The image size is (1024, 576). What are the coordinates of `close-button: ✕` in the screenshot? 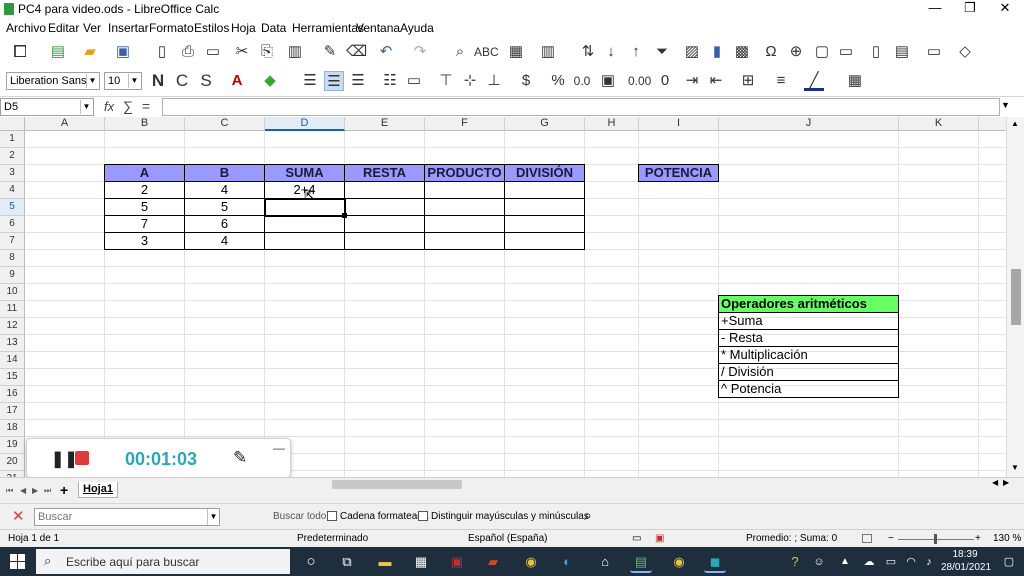 It's located at (1005, 9).